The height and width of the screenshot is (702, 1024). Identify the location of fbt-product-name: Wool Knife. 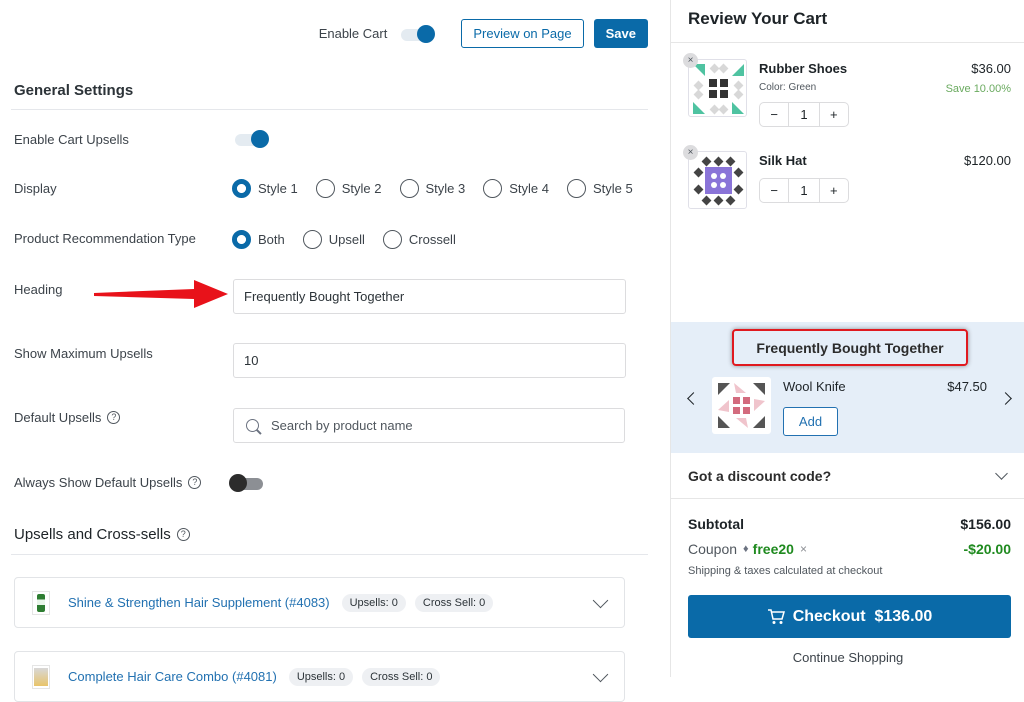
(814, 386).